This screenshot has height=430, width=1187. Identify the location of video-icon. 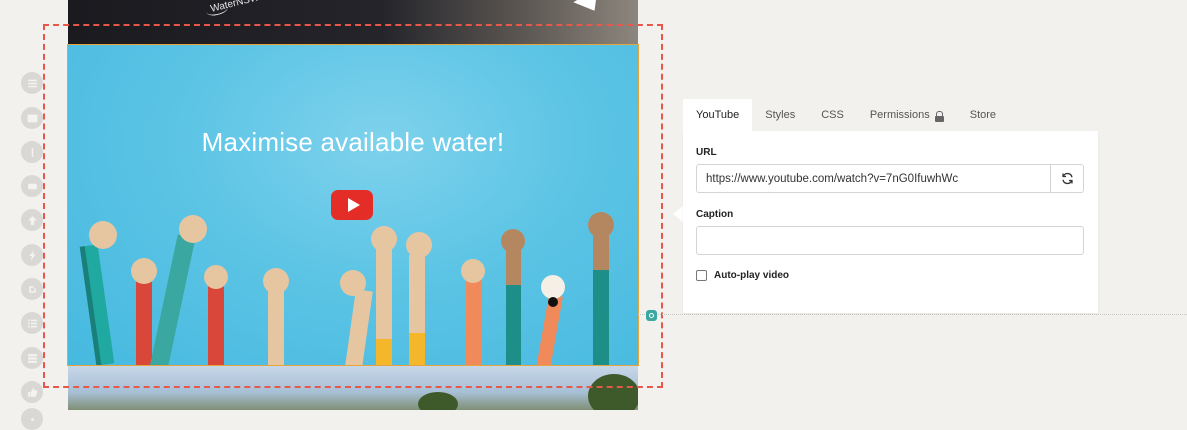
(32, 186).